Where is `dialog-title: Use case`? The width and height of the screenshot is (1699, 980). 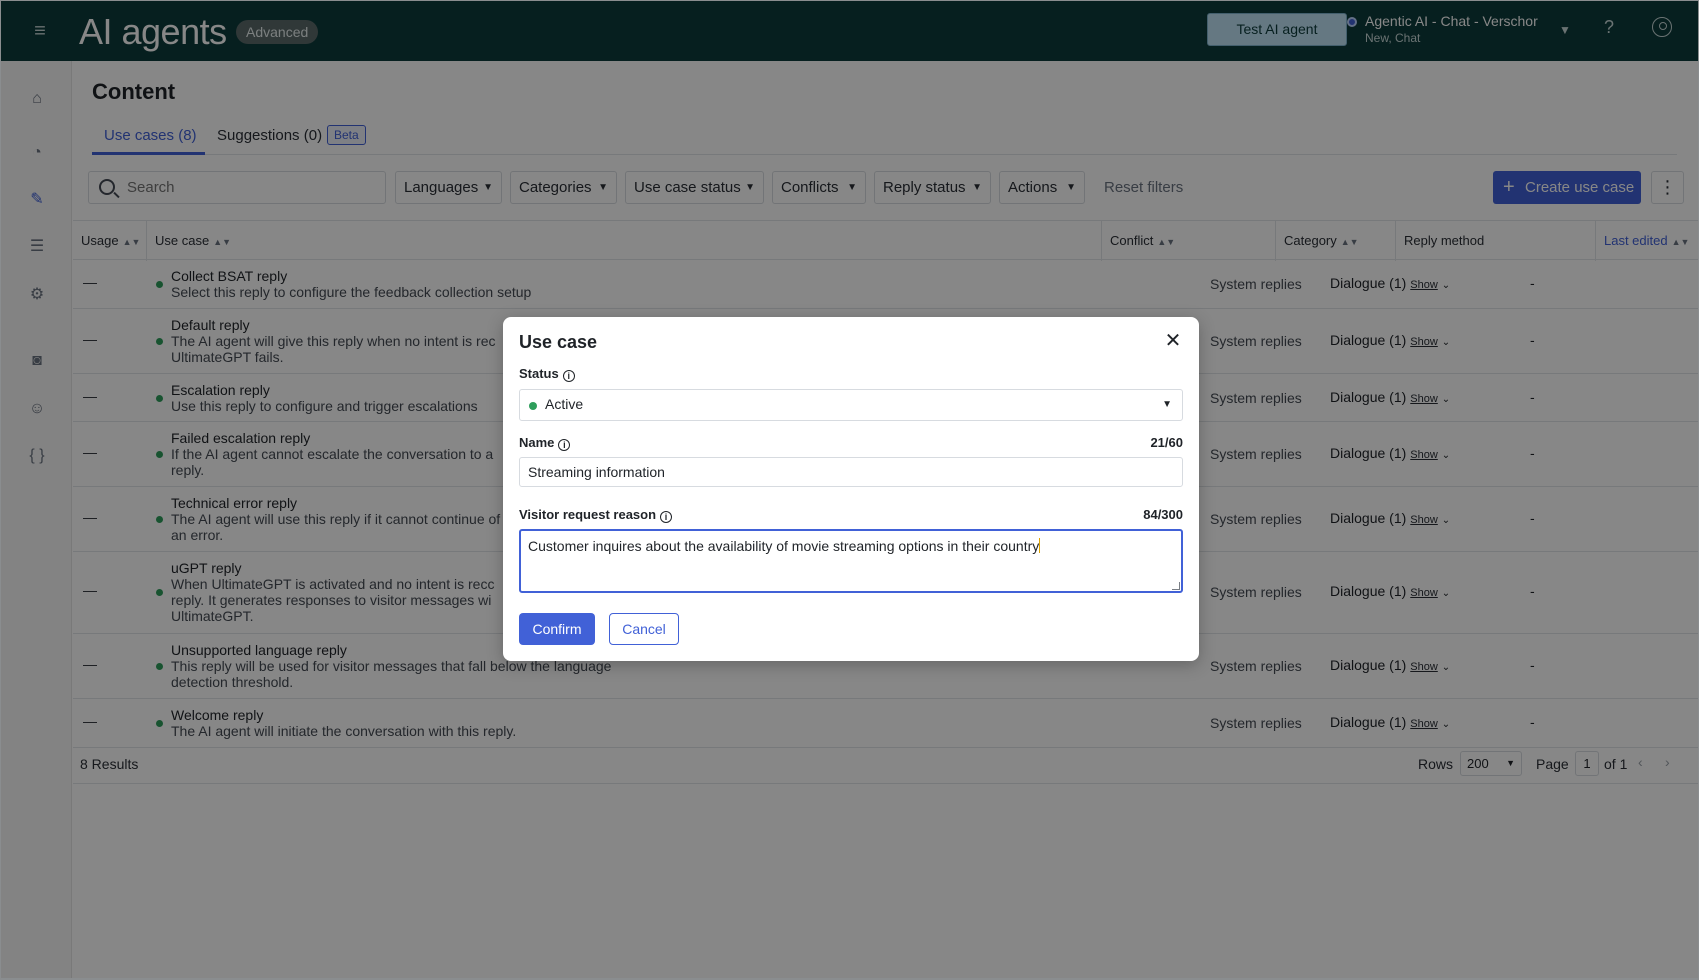
dialog-title: Use case is located at coordinates (558, 342).